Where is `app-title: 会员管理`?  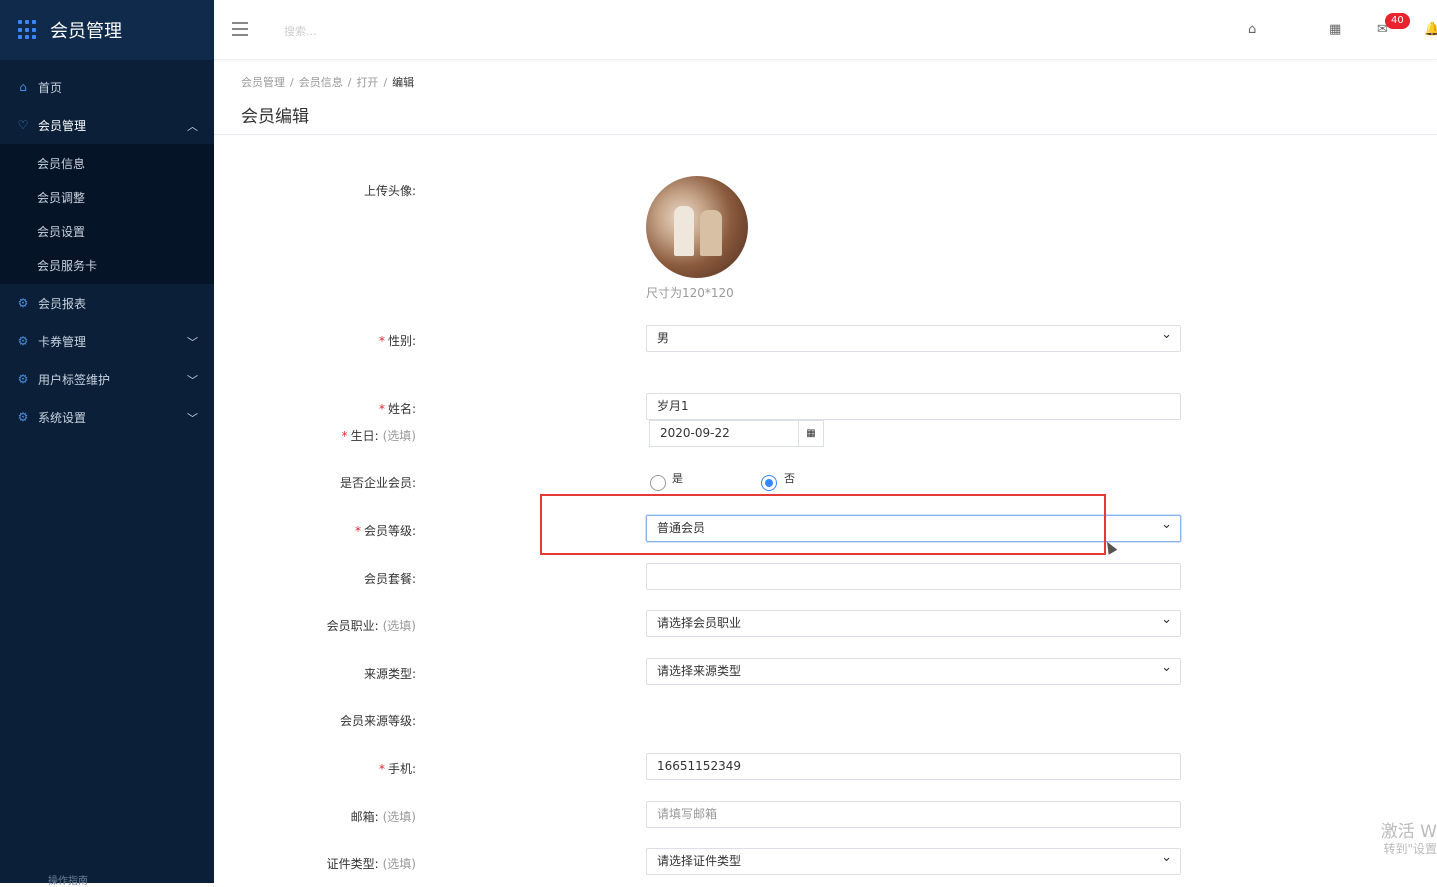
app-title: 会员管理 is located at coordinates (86, 30).